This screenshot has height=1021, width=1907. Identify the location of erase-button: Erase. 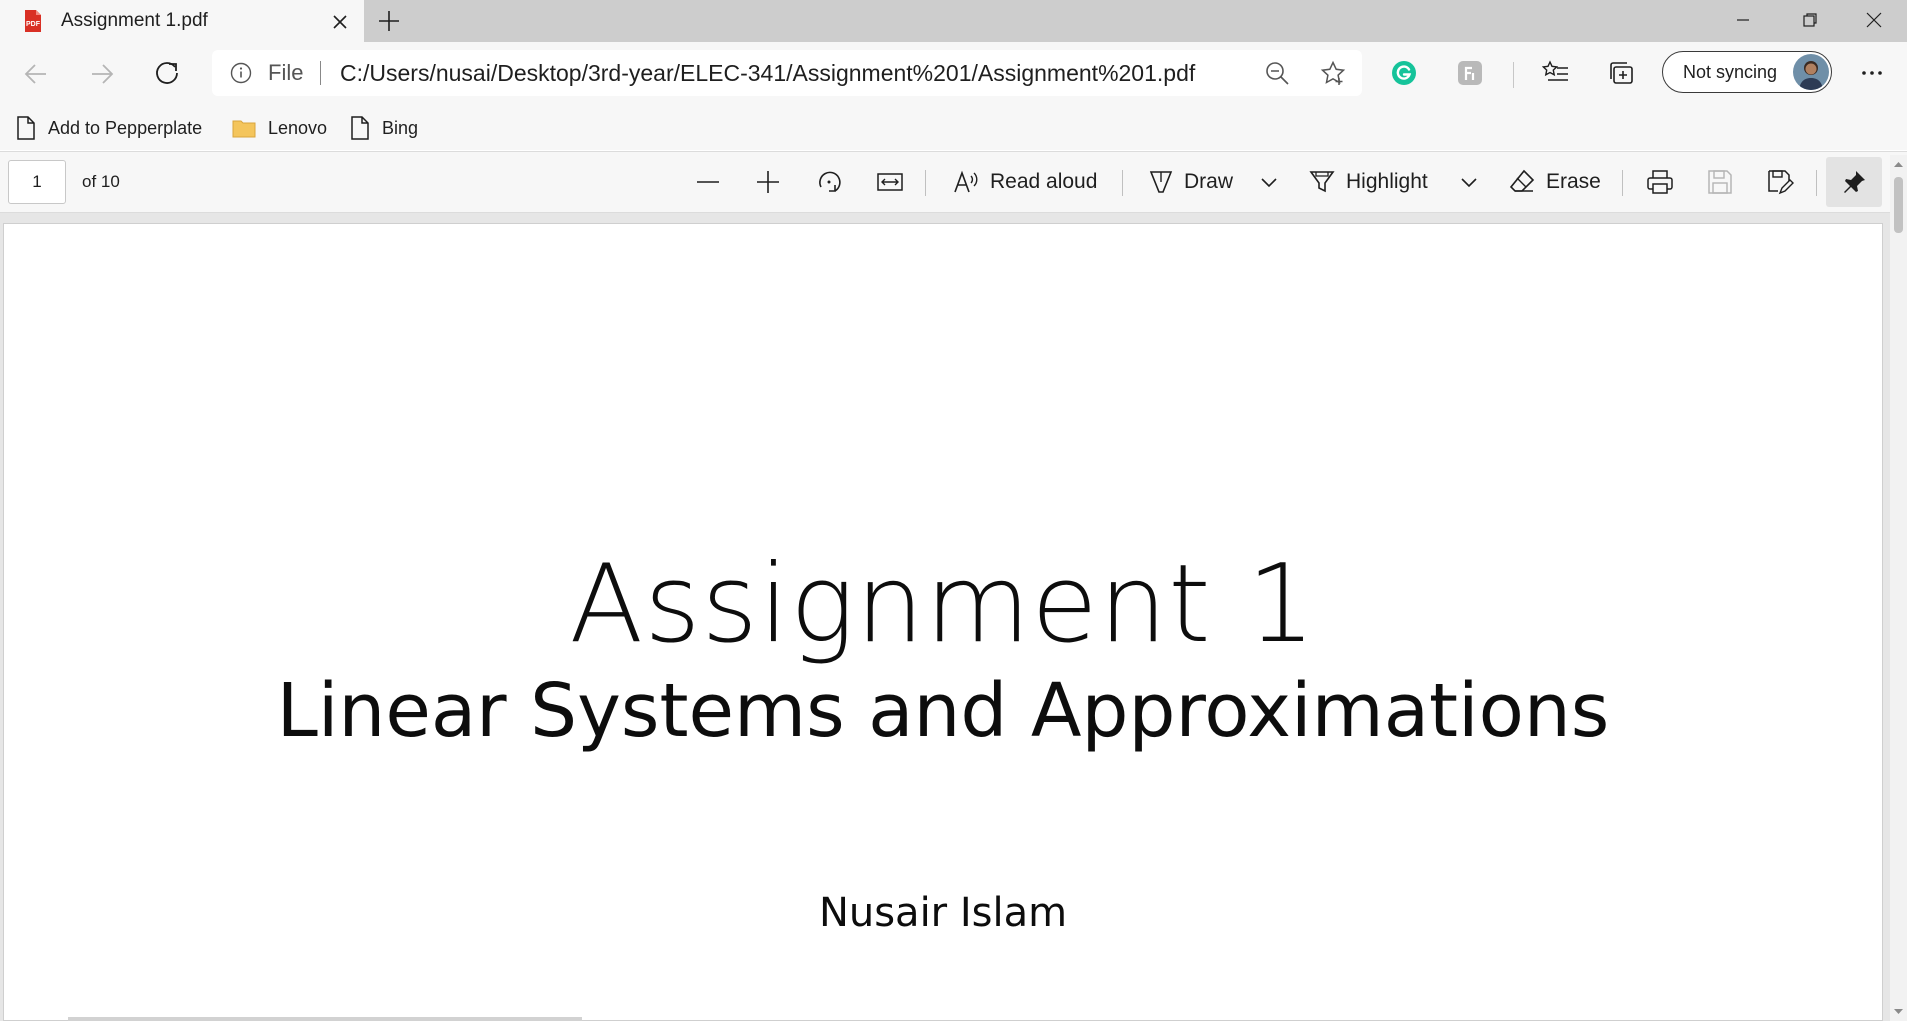
(1554, 182).